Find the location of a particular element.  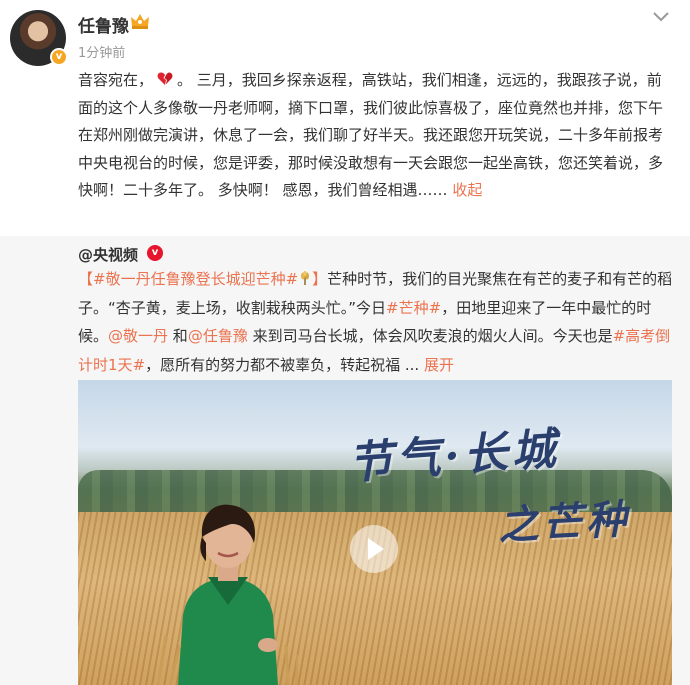

post-text-part1: 音容宛在， is located at coordinates (116, 80).